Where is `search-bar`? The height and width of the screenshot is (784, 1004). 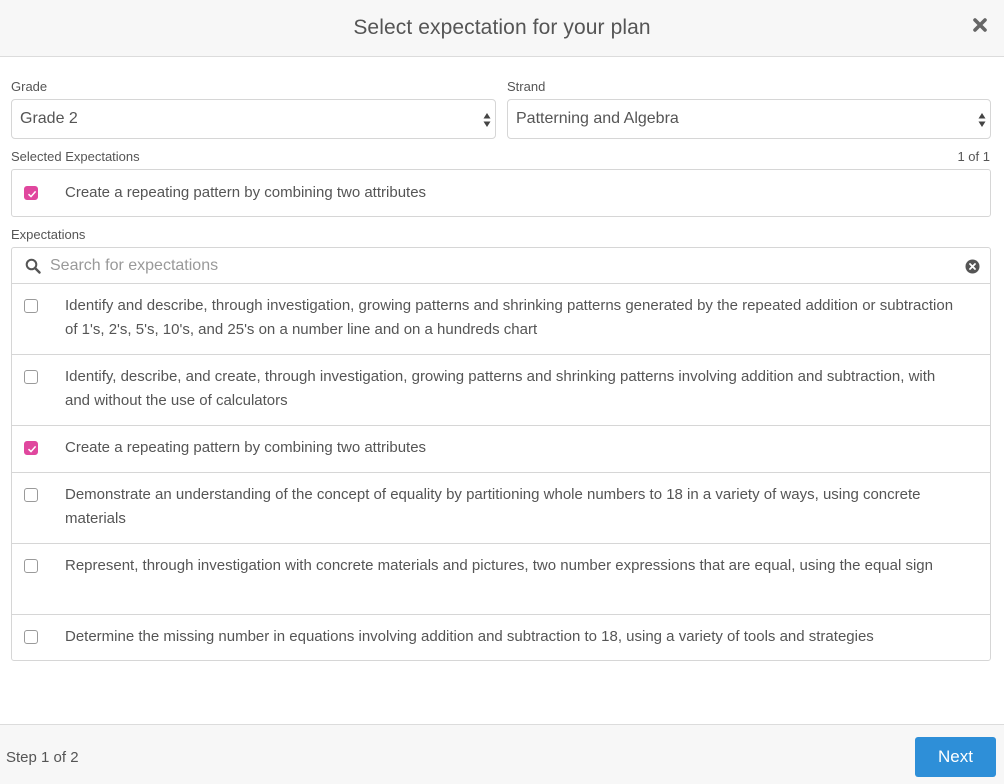 search-bar is located at coordinates (501, 266).